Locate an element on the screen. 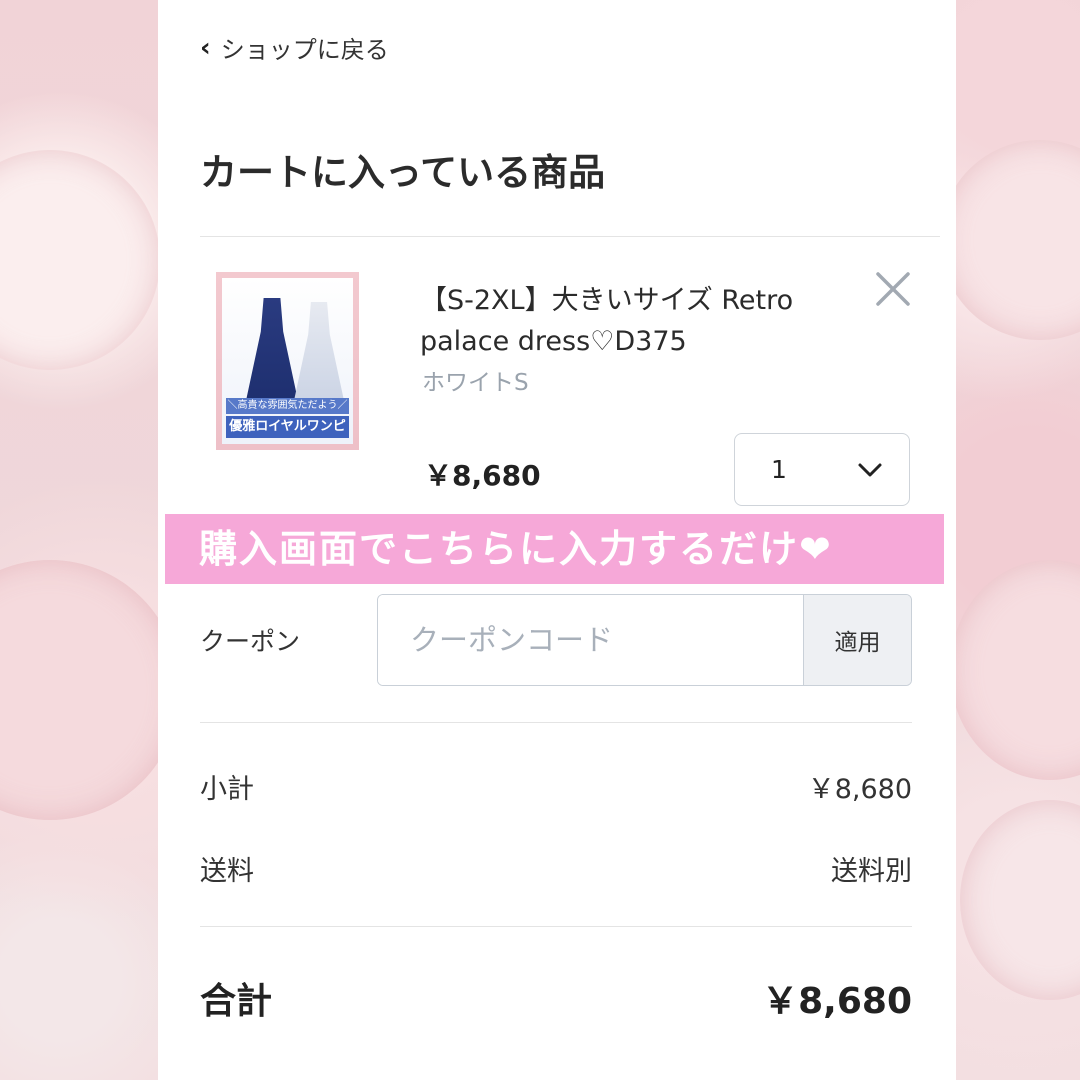 Image resolution: width=1080 pixels, height=1080 pixels. shipping-label: 送料 is located at coordinates (227, 871).